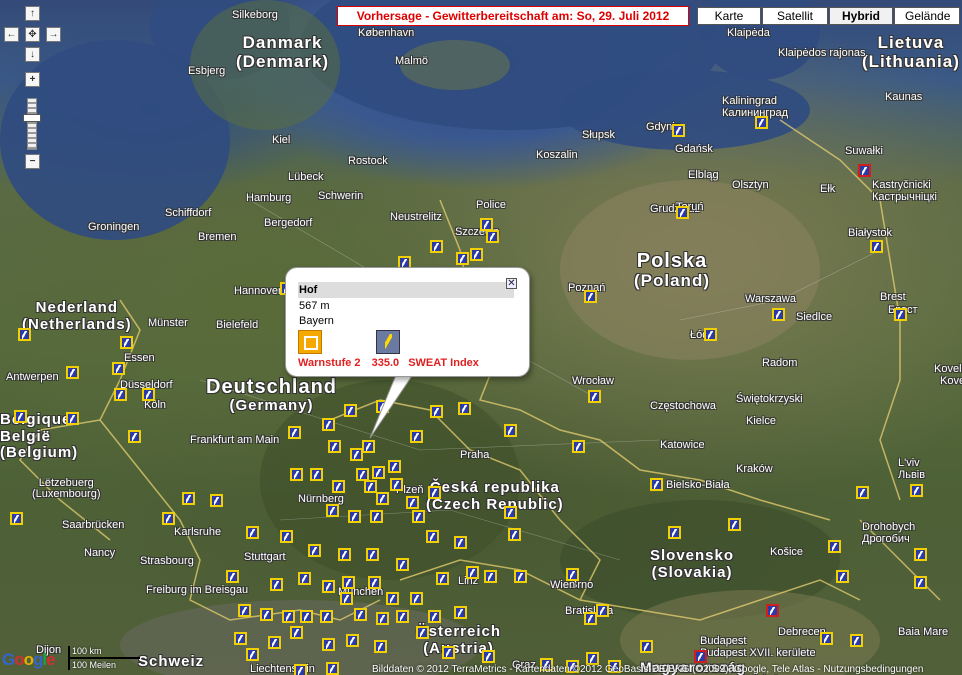 Image resolution: width=962 pixels, height=675 pixels. What do you see at coordinates (32, 34) in the screenshot?
I see `pan-center-button: ✥` at bounding box center [32, 34].